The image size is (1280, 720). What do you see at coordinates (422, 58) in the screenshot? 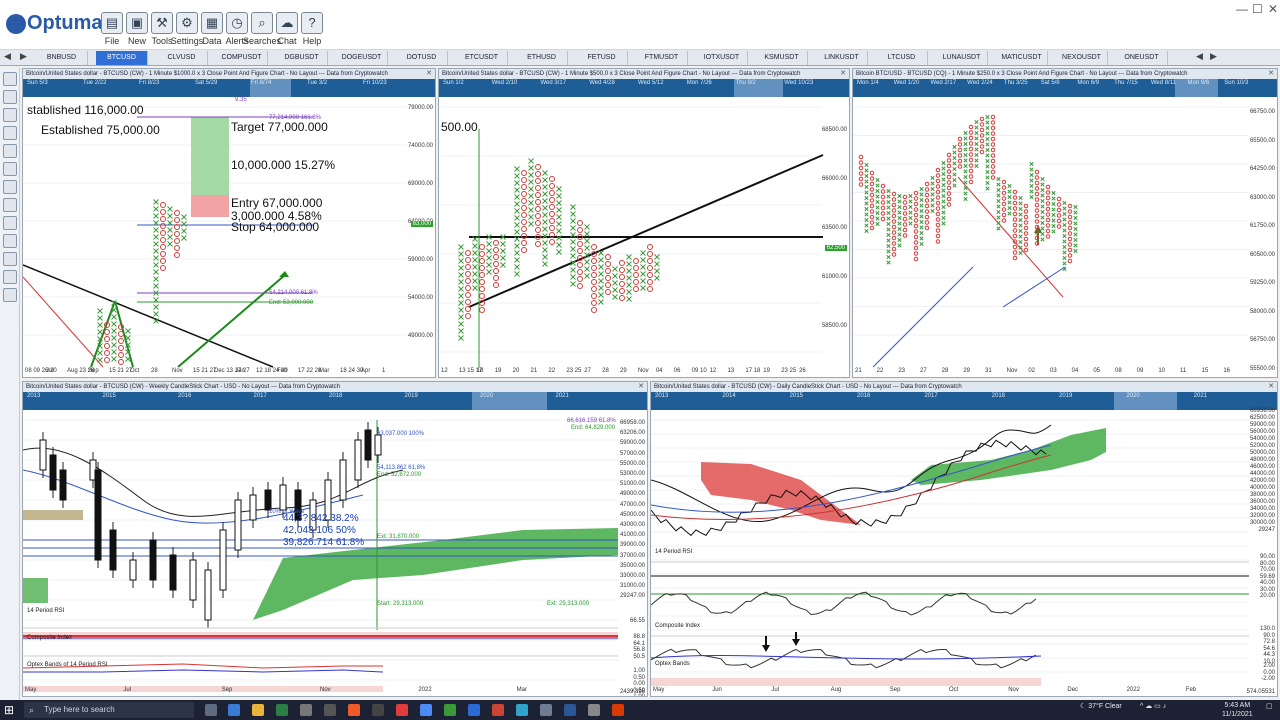
I see `tab-dotusd: DOTUSD` at bounding box center [422, 58].